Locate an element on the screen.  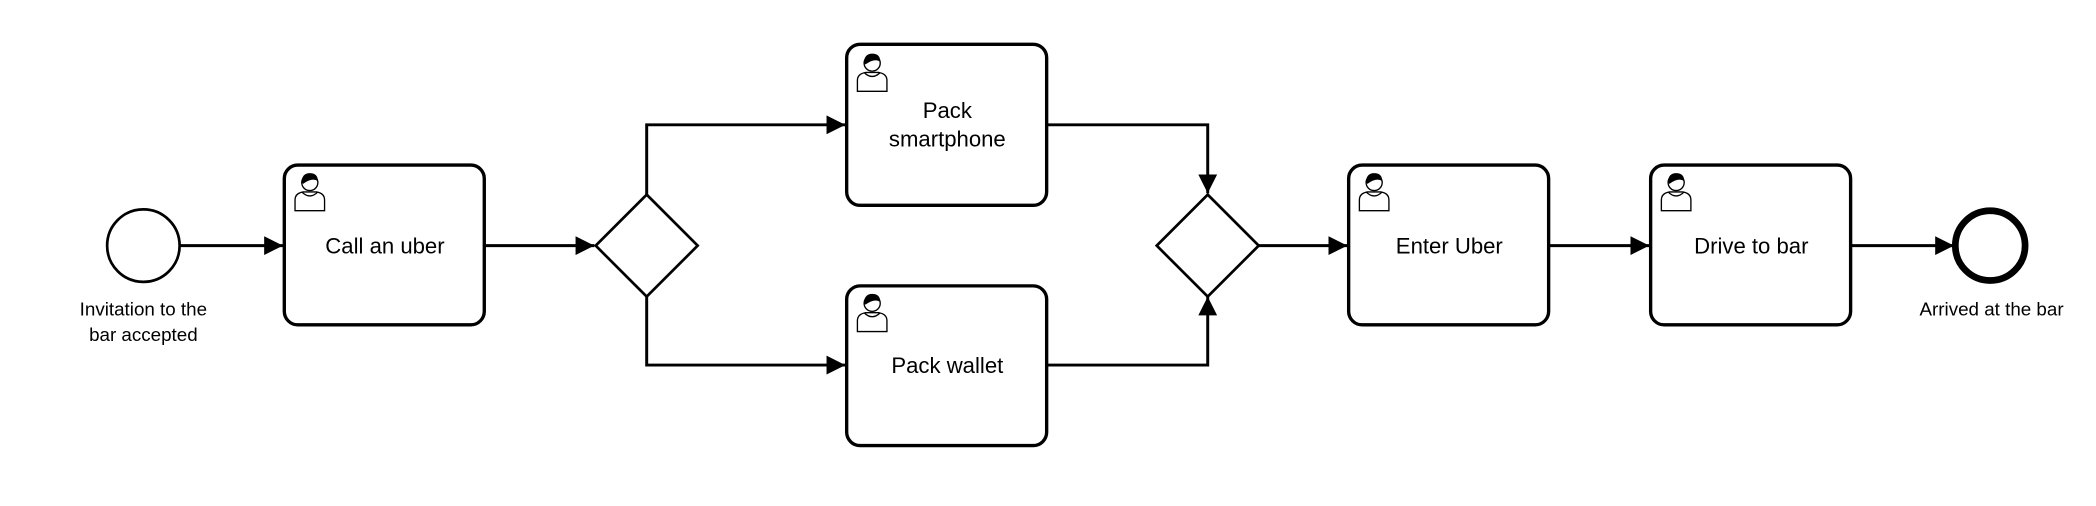
start-event: Invitation to the bar accepted is located at coordinates (143, 276).